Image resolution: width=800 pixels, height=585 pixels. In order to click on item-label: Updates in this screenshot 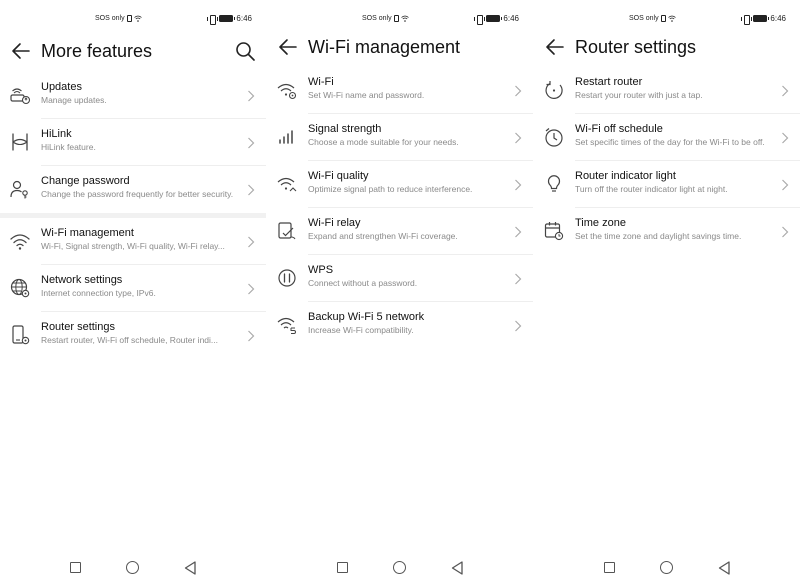, I will do `click(61, 87)`.